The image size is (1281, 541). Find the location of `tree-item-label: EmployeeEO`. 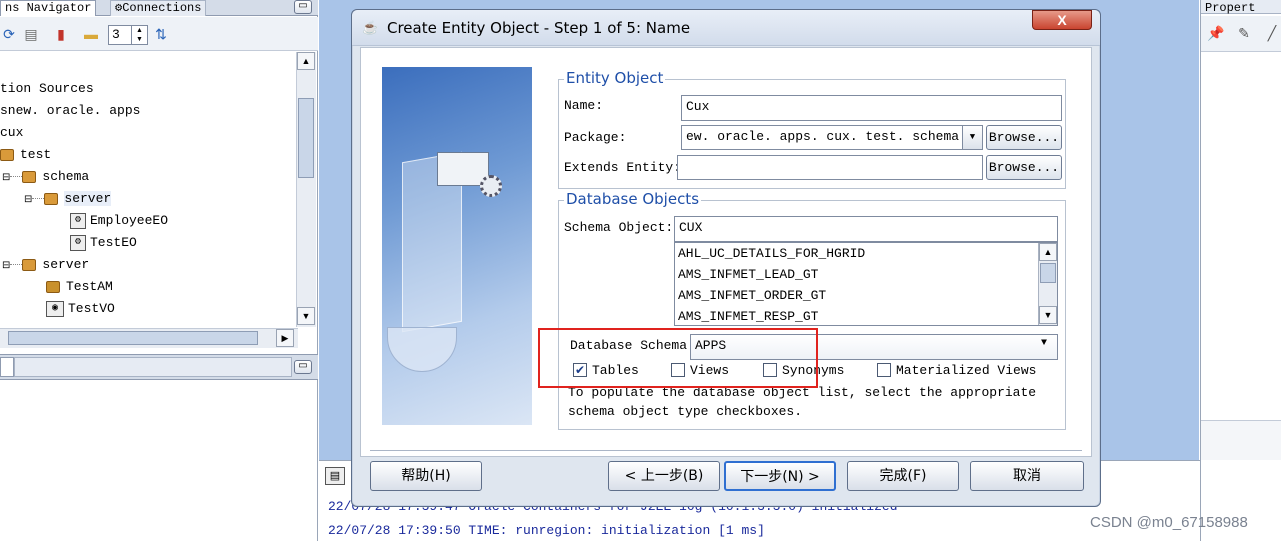

tree-item-label: EmployeeEO is located at coordinates (129, 220).